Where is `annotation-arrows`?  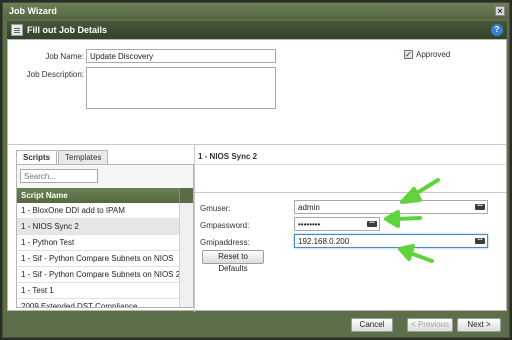 annotation-arrows is located at coordinates (412, 220).